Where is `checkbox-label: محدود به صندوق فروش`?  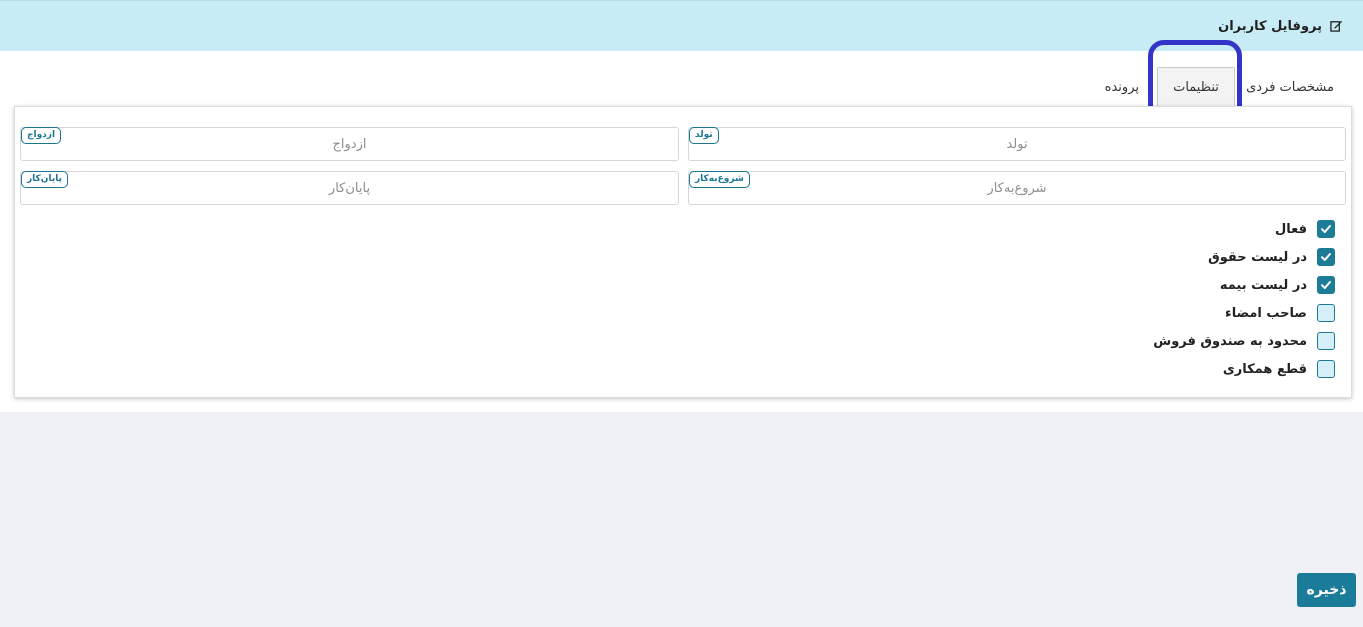
checkbox-label: محدود به صندوق فروش is located at coordinates (1230, 341).